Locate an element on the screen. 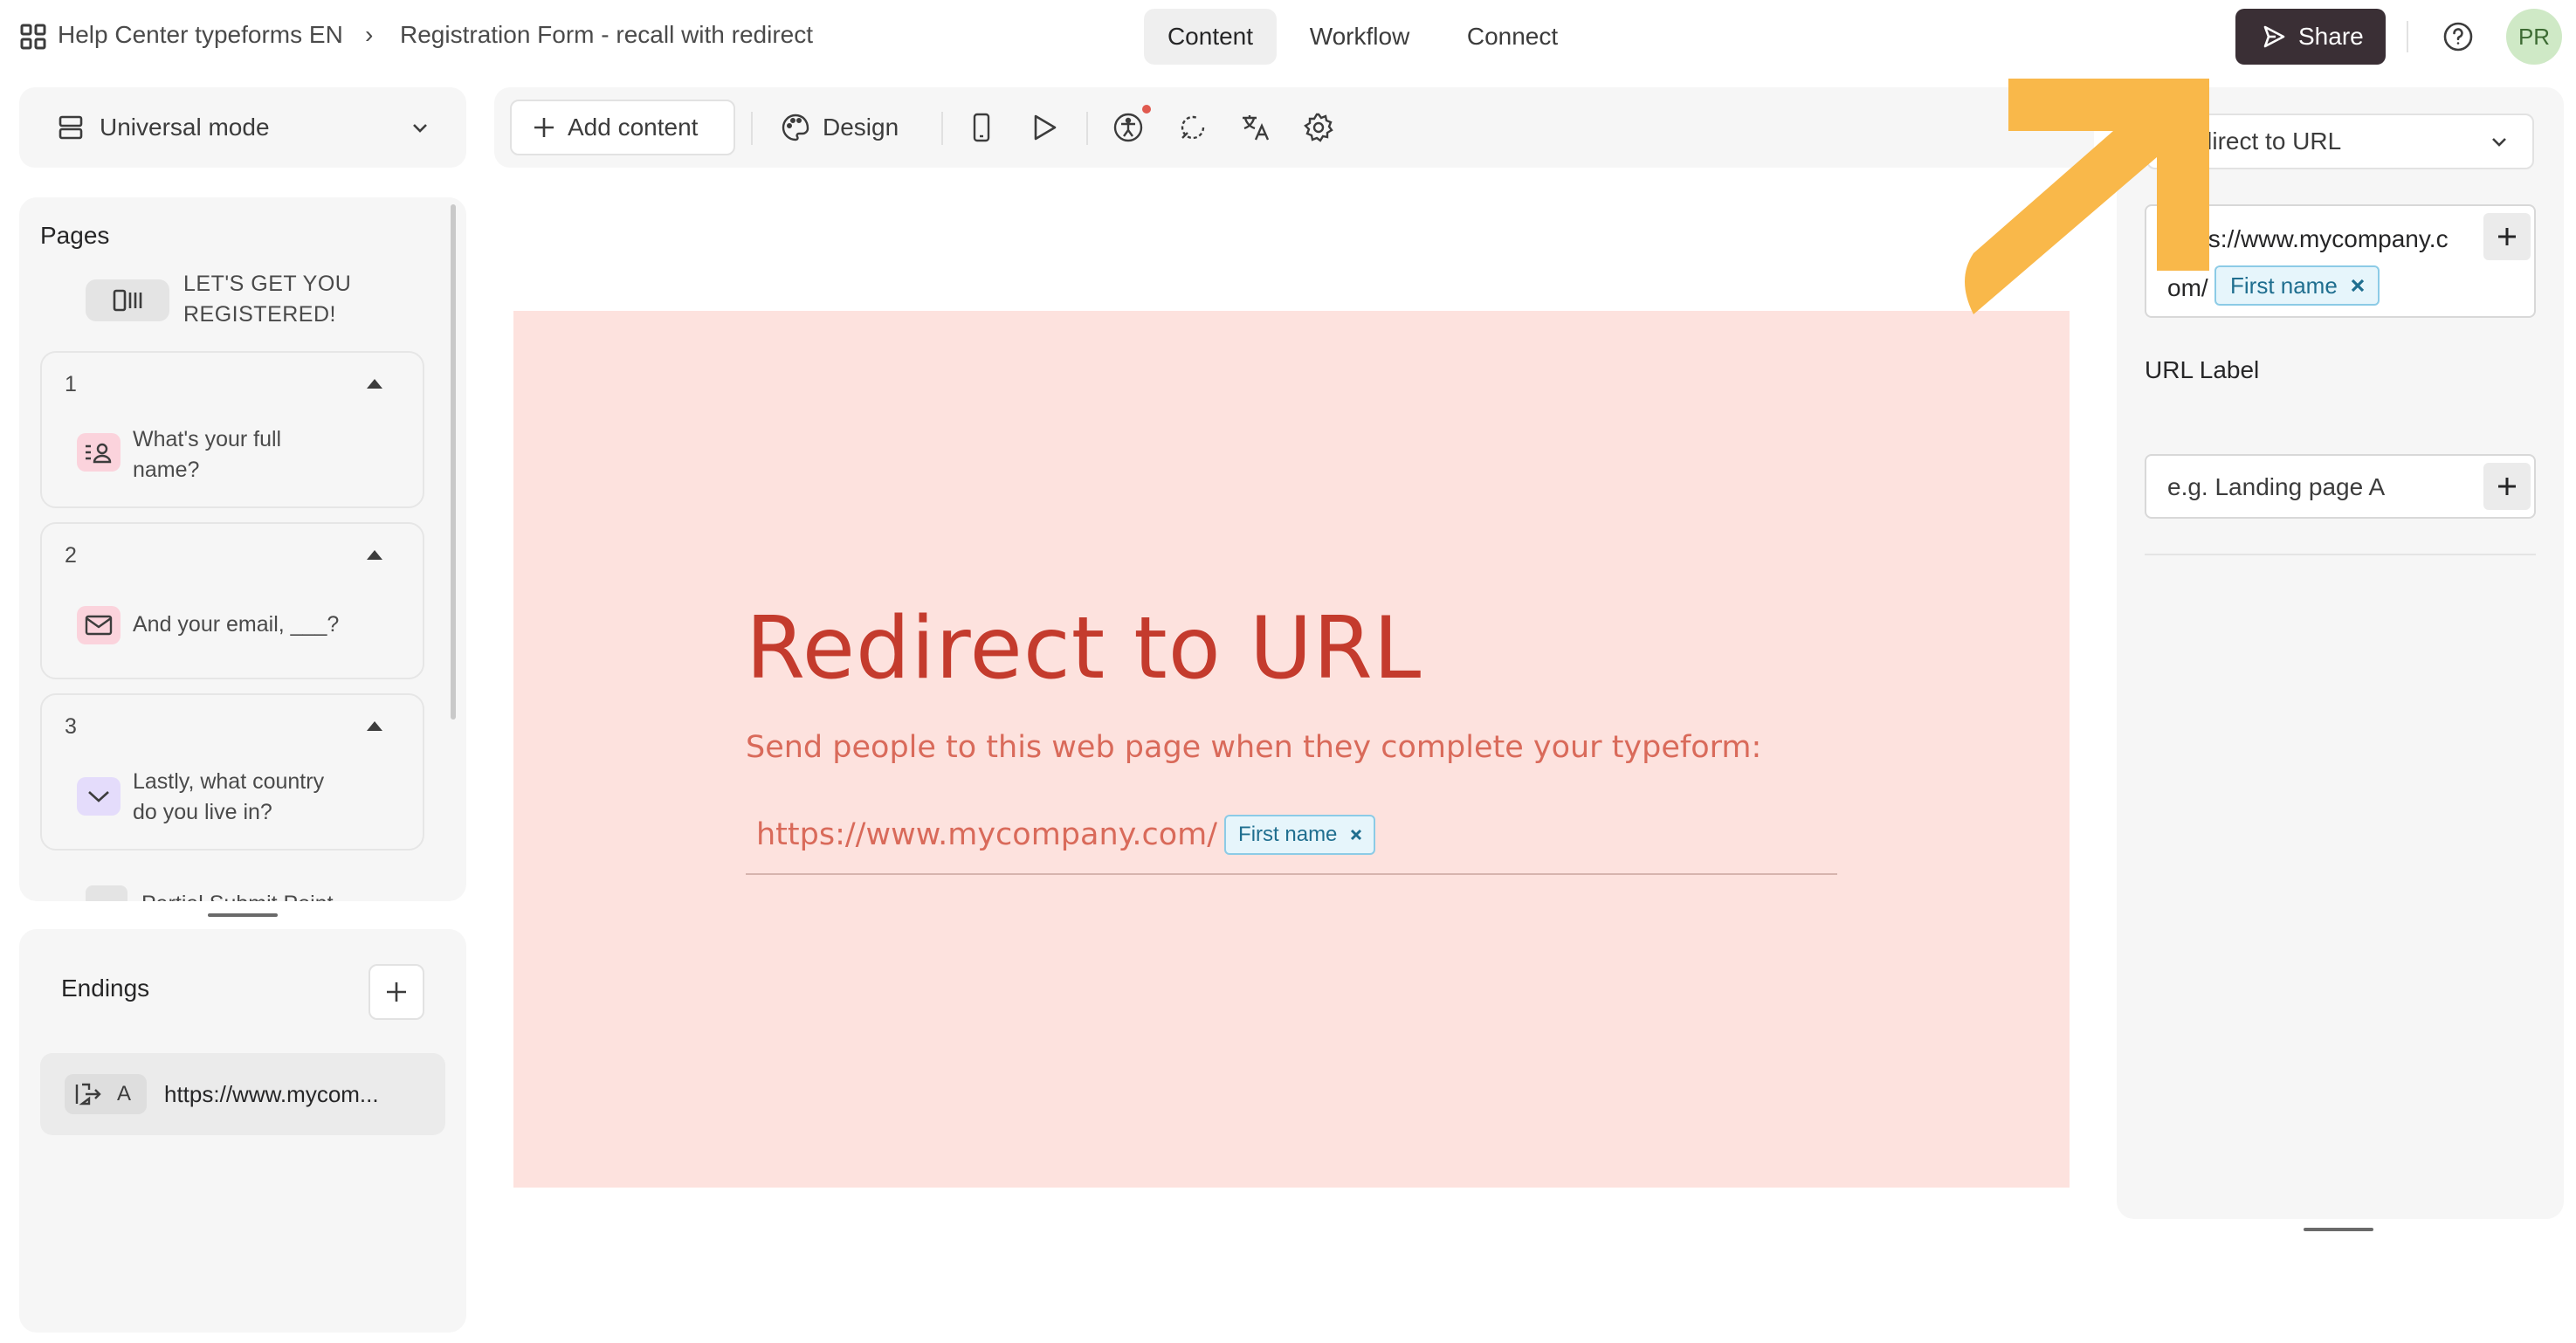 This screenshot has width=2576, height=1343. welcome-screen-label-2: REGISTERED! is located at coordinates (259, 314).